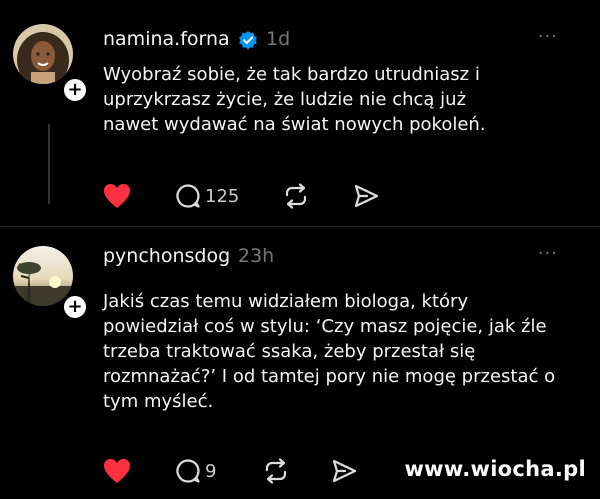  I want to click on share-button, so click(344, 471).